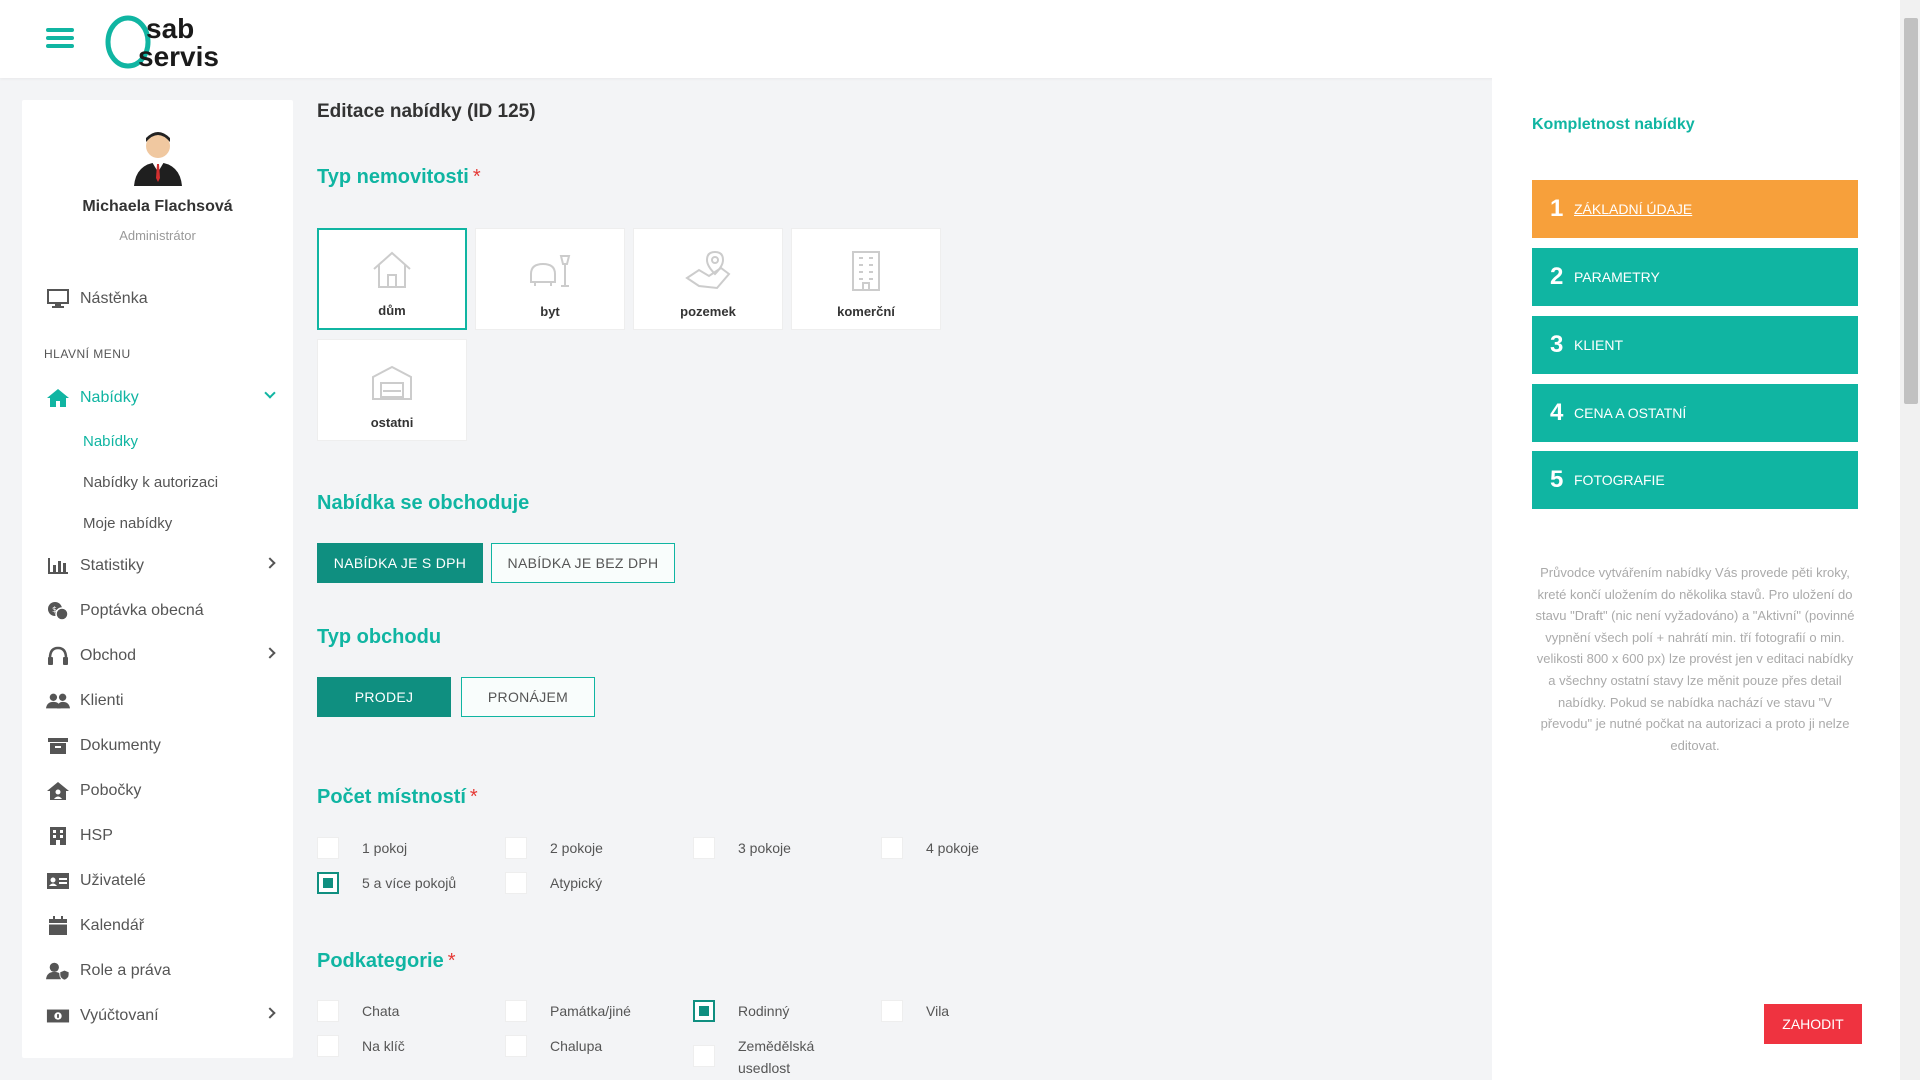 The width and height of the screenshot is (1920, 1080). What do you see at coordinates (328, 848) in the screenshot?
I see `room-1-checkbox` at bounding box center [328, 848].